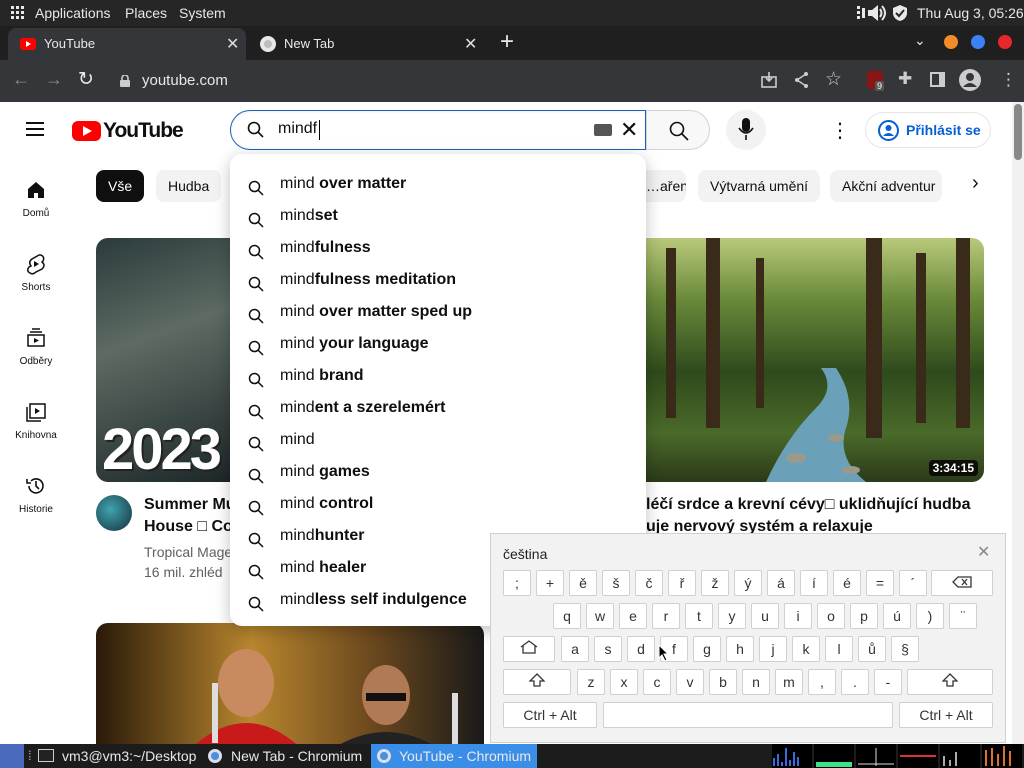 The height and width of the screenshot is (768, 1024). What do you see at coordinates (814, 583) in the screenshot?
I see `key: í` at bounding box center [814, 583].